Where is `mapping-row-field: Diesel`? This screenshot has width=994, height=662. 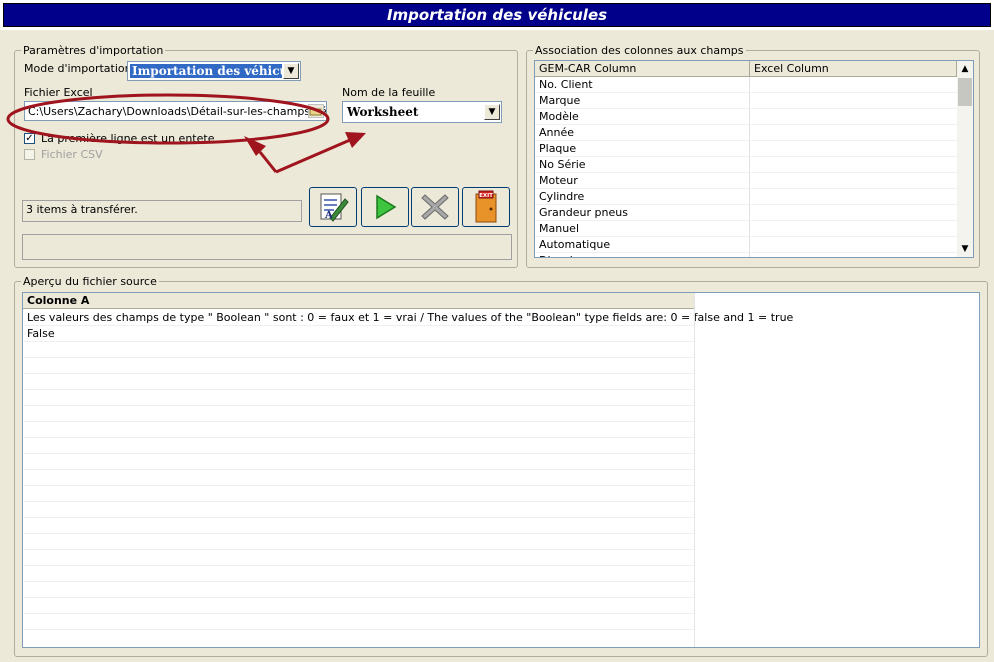 mapping-row-field: Diesel is located at coordinates (642, 255).